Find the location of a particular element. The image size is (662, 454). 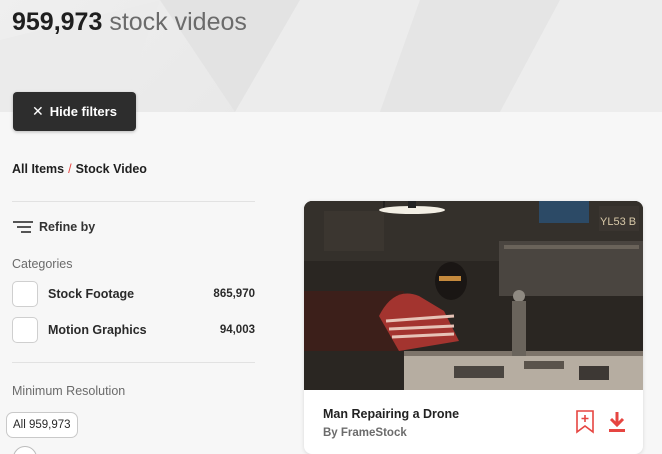

download-icon is located at coordinates (617, 422).